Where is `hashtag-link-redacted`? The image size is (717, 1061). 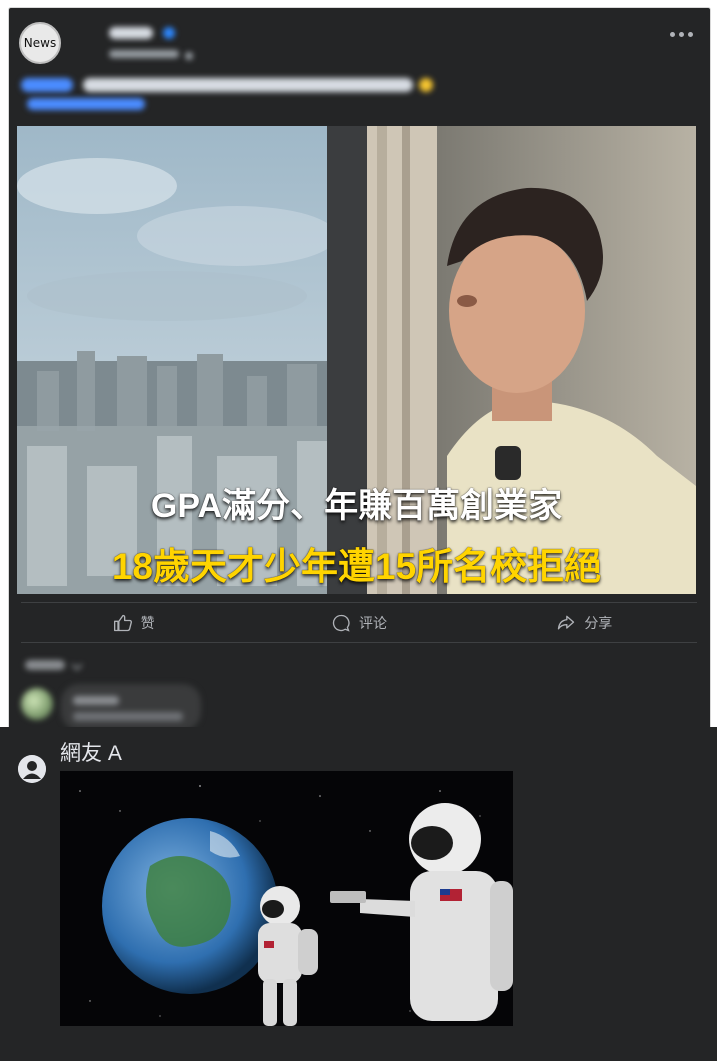 hashtag-link-redacted is located at coordinates (47, 85).